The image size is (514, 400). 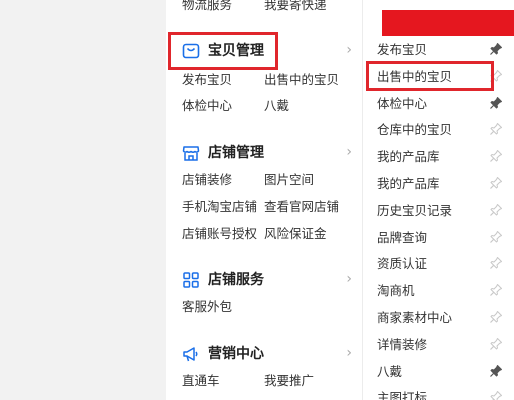 I want to click on submenu-item-label: 资质认证, so click(x=402, y=264).